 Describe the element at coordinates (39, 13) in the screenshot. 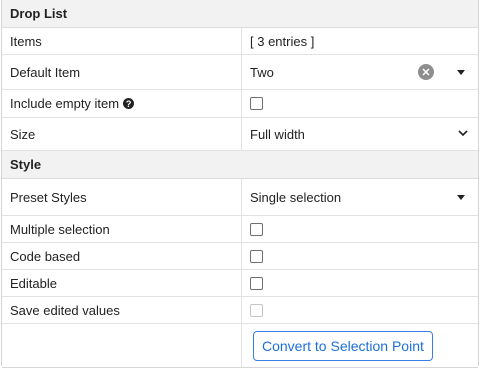

I see `section-title: Drop List` at that location.